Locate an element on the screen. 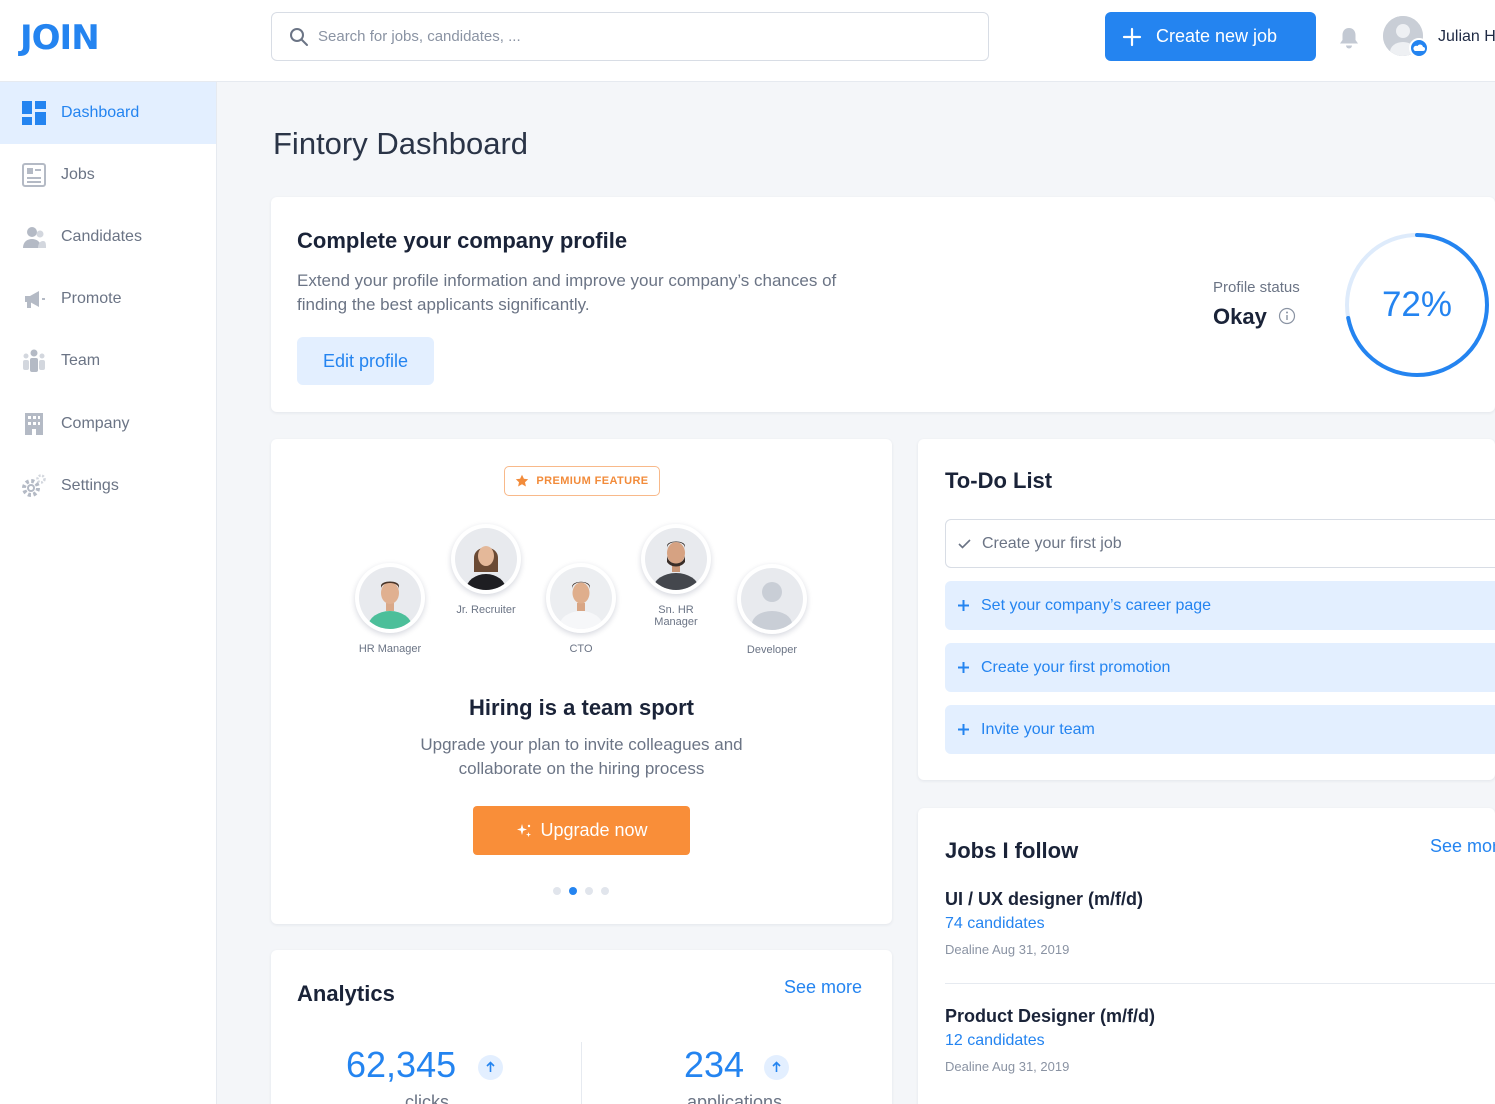 The width and height of the screenshot is (1495, 1104). megaphone-icon is located at coordinates (35, 299).